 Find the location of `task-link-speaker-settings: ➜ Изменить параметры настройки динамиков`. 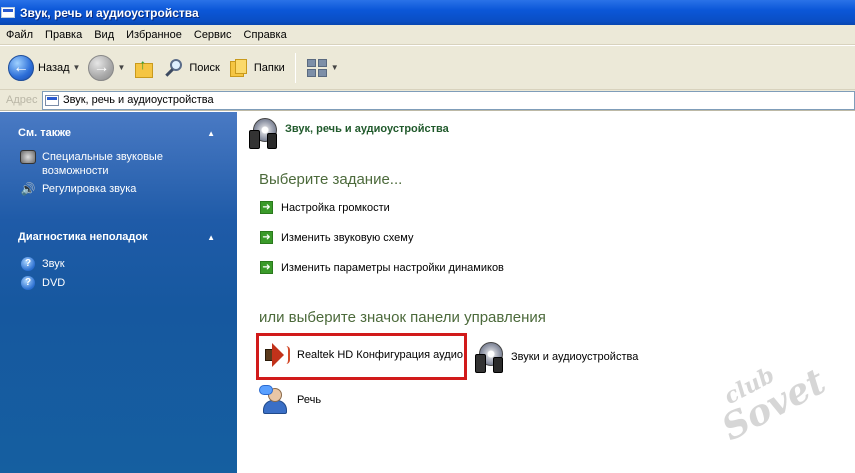

task-link-speaker-settings: ➜ Изменить параметры настройки динамиков is located at coordinates (382, 267).